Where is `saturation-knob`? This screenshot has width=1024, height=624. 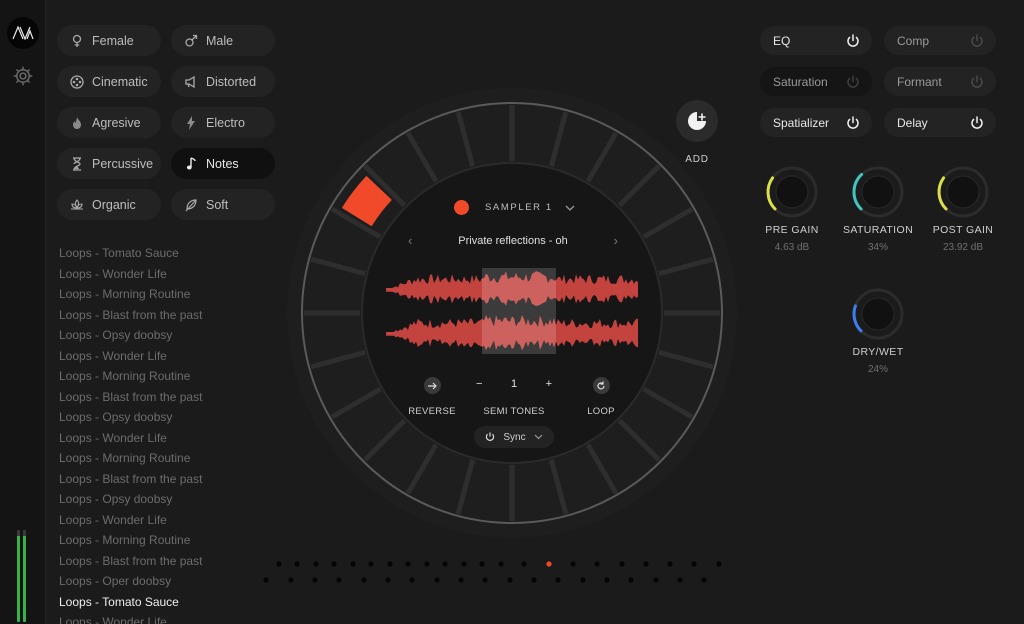
saturation-knob is located at coordinates (878, 192).